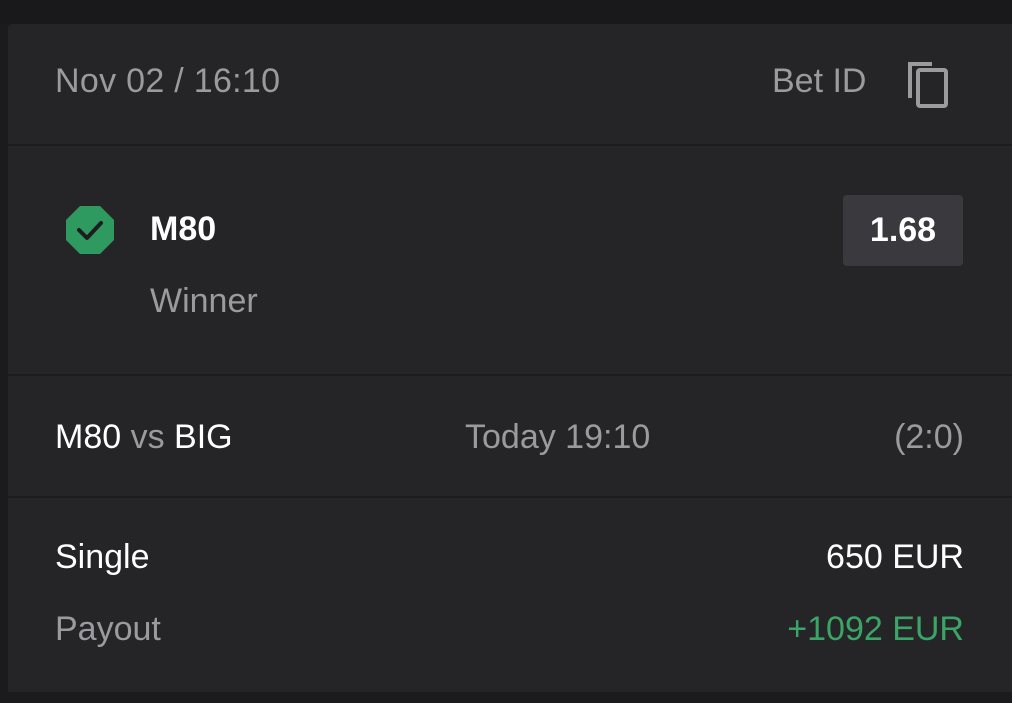 The image size is (1012, 703). Describe the element at coordinates (895, 557) in the screenshot. I see `stake-amount: 650 EUR` at that location.